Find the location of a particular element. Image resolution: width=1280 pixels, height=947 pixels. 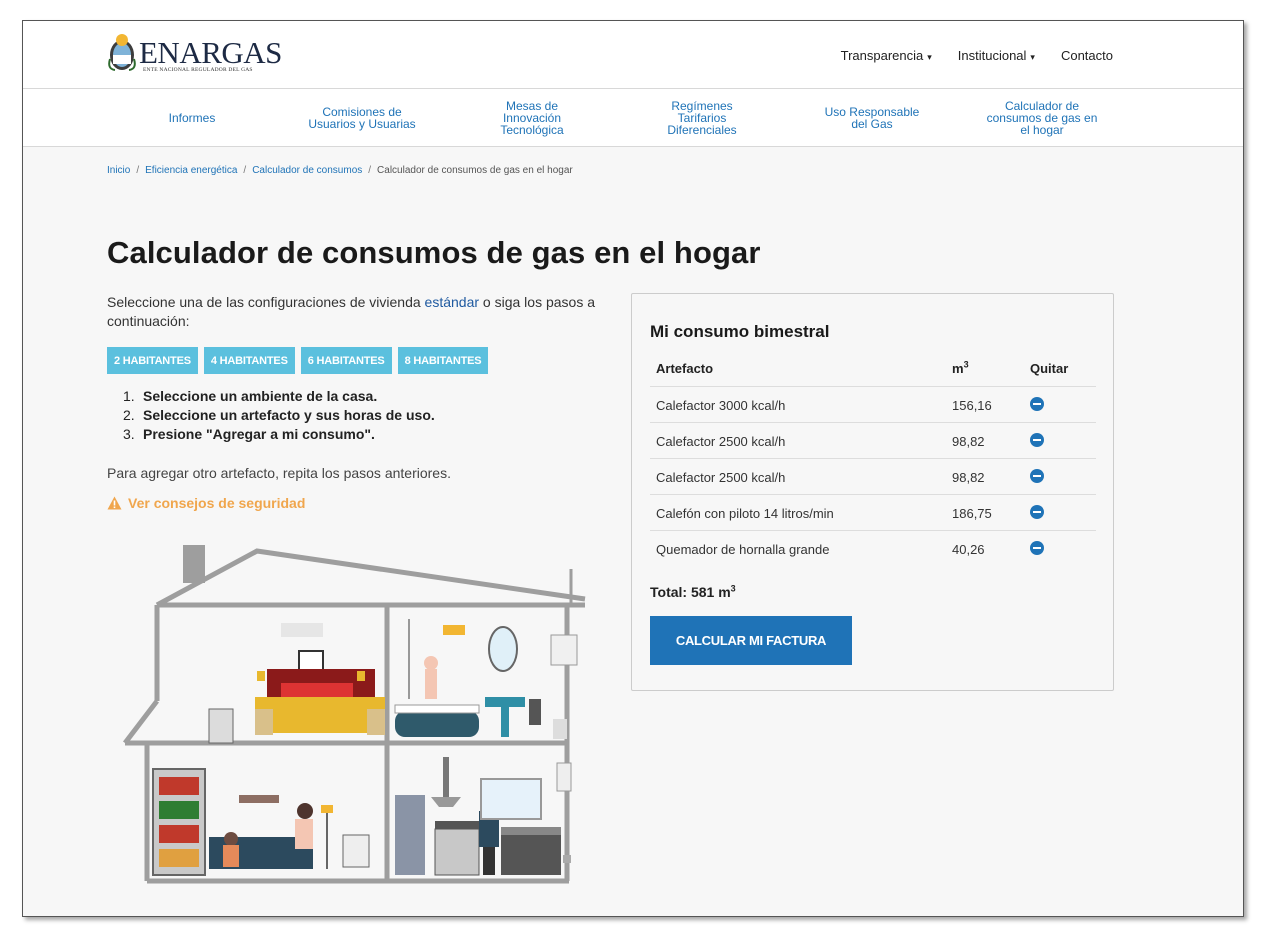

step-number: 2. is located at coordinates (129, 415).